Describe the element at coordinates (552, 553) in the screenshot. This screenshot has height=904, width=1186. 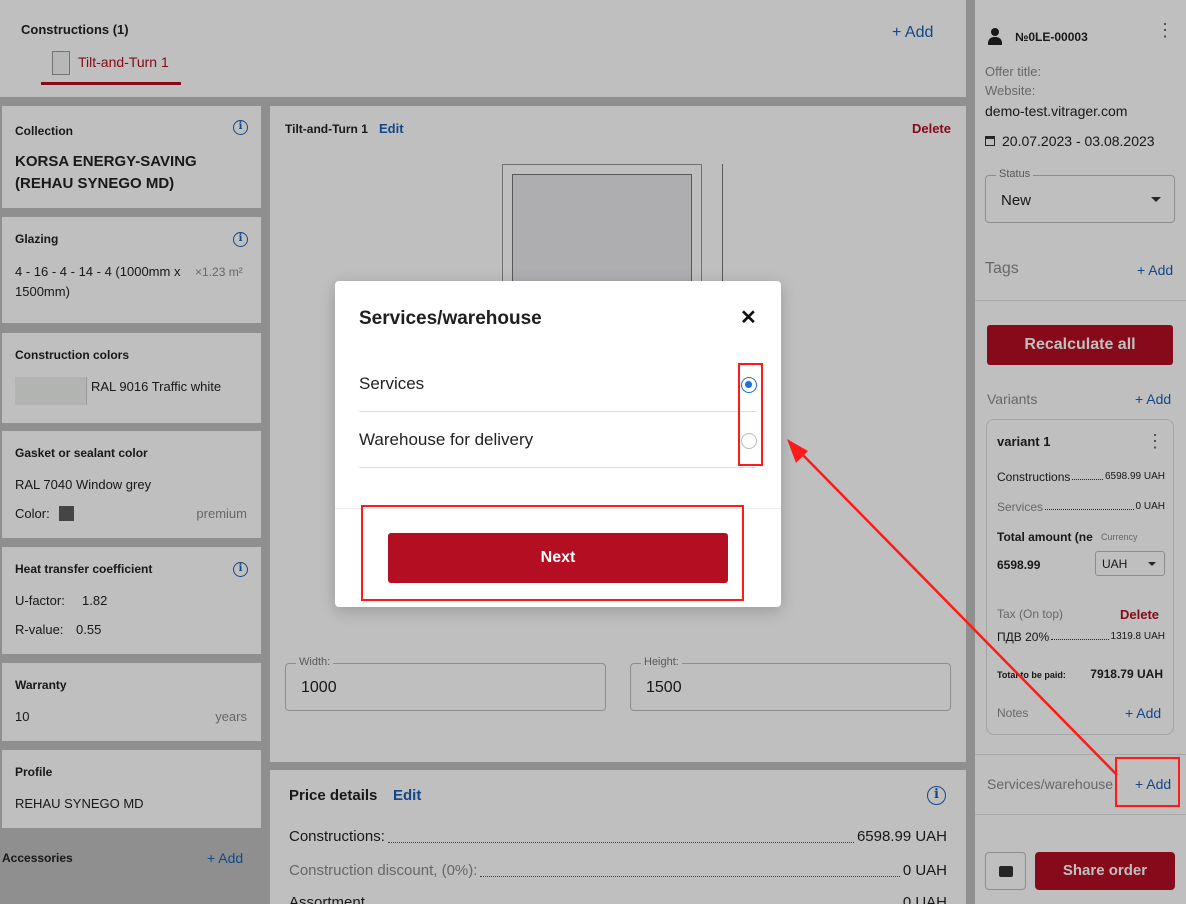
I see `next-highlight-box` at that location.